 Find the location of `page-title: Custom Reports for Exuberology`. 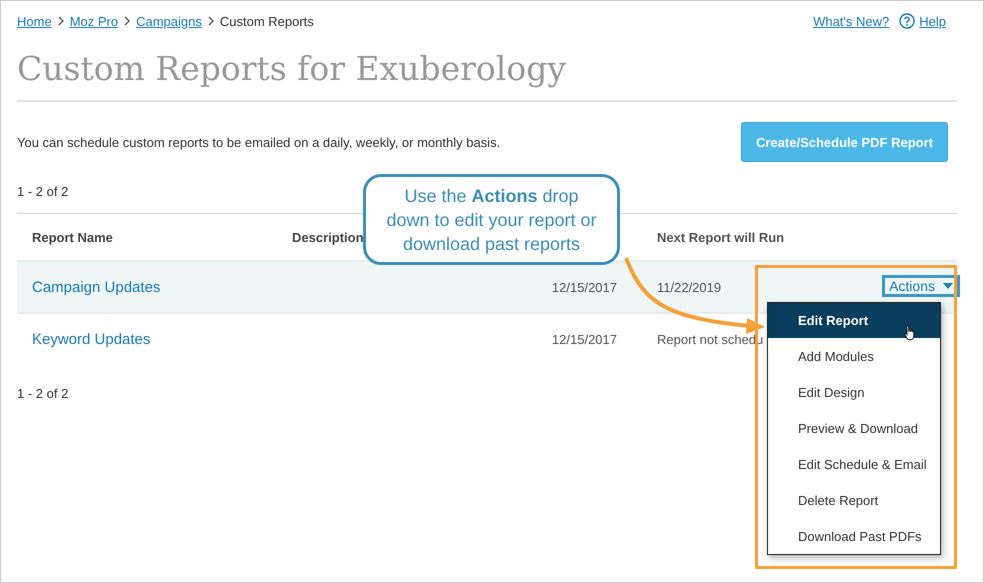

page-title: Custom Reports for Exuberology is located at coordinates (487, 75).